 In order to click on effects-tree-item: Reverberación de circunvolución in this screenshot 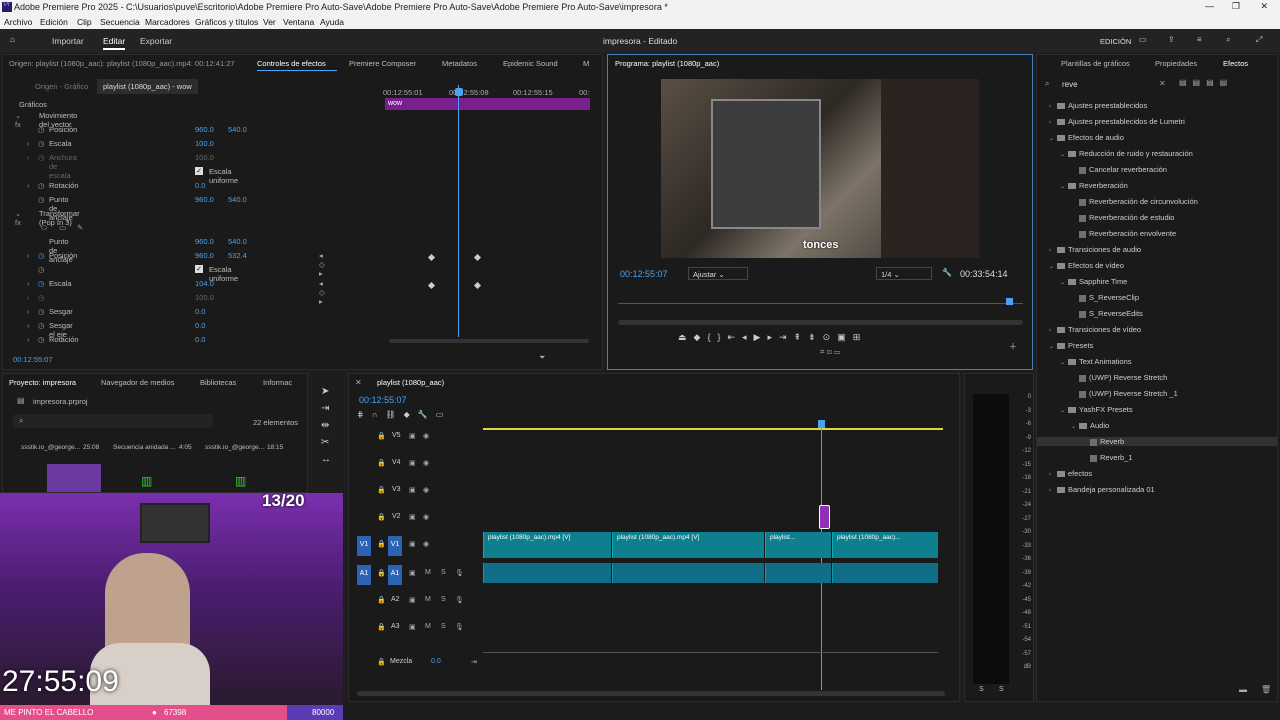, I will do `click(1134, 201)`.